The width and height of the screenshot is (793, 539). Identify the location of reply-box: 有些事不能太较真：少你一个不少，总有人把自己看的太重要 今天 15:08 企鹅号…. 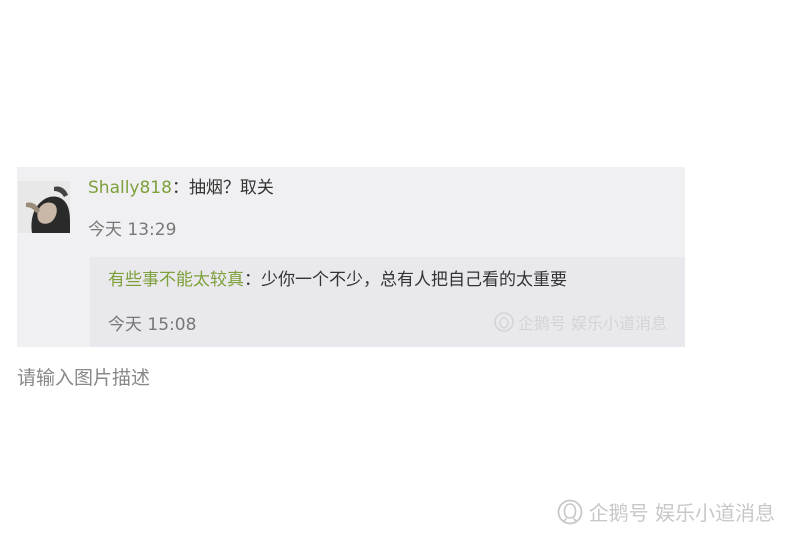
(387, 302).